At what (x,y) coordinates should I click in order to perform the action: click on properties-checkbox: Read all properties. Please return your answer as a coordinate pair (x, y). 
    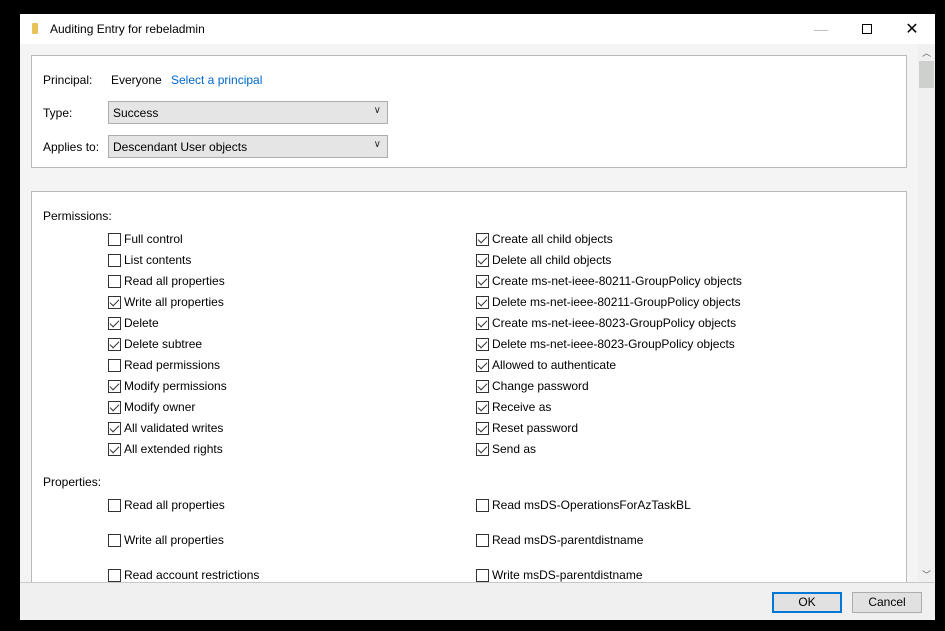
    Looking at the image, I should click on (166, 505).